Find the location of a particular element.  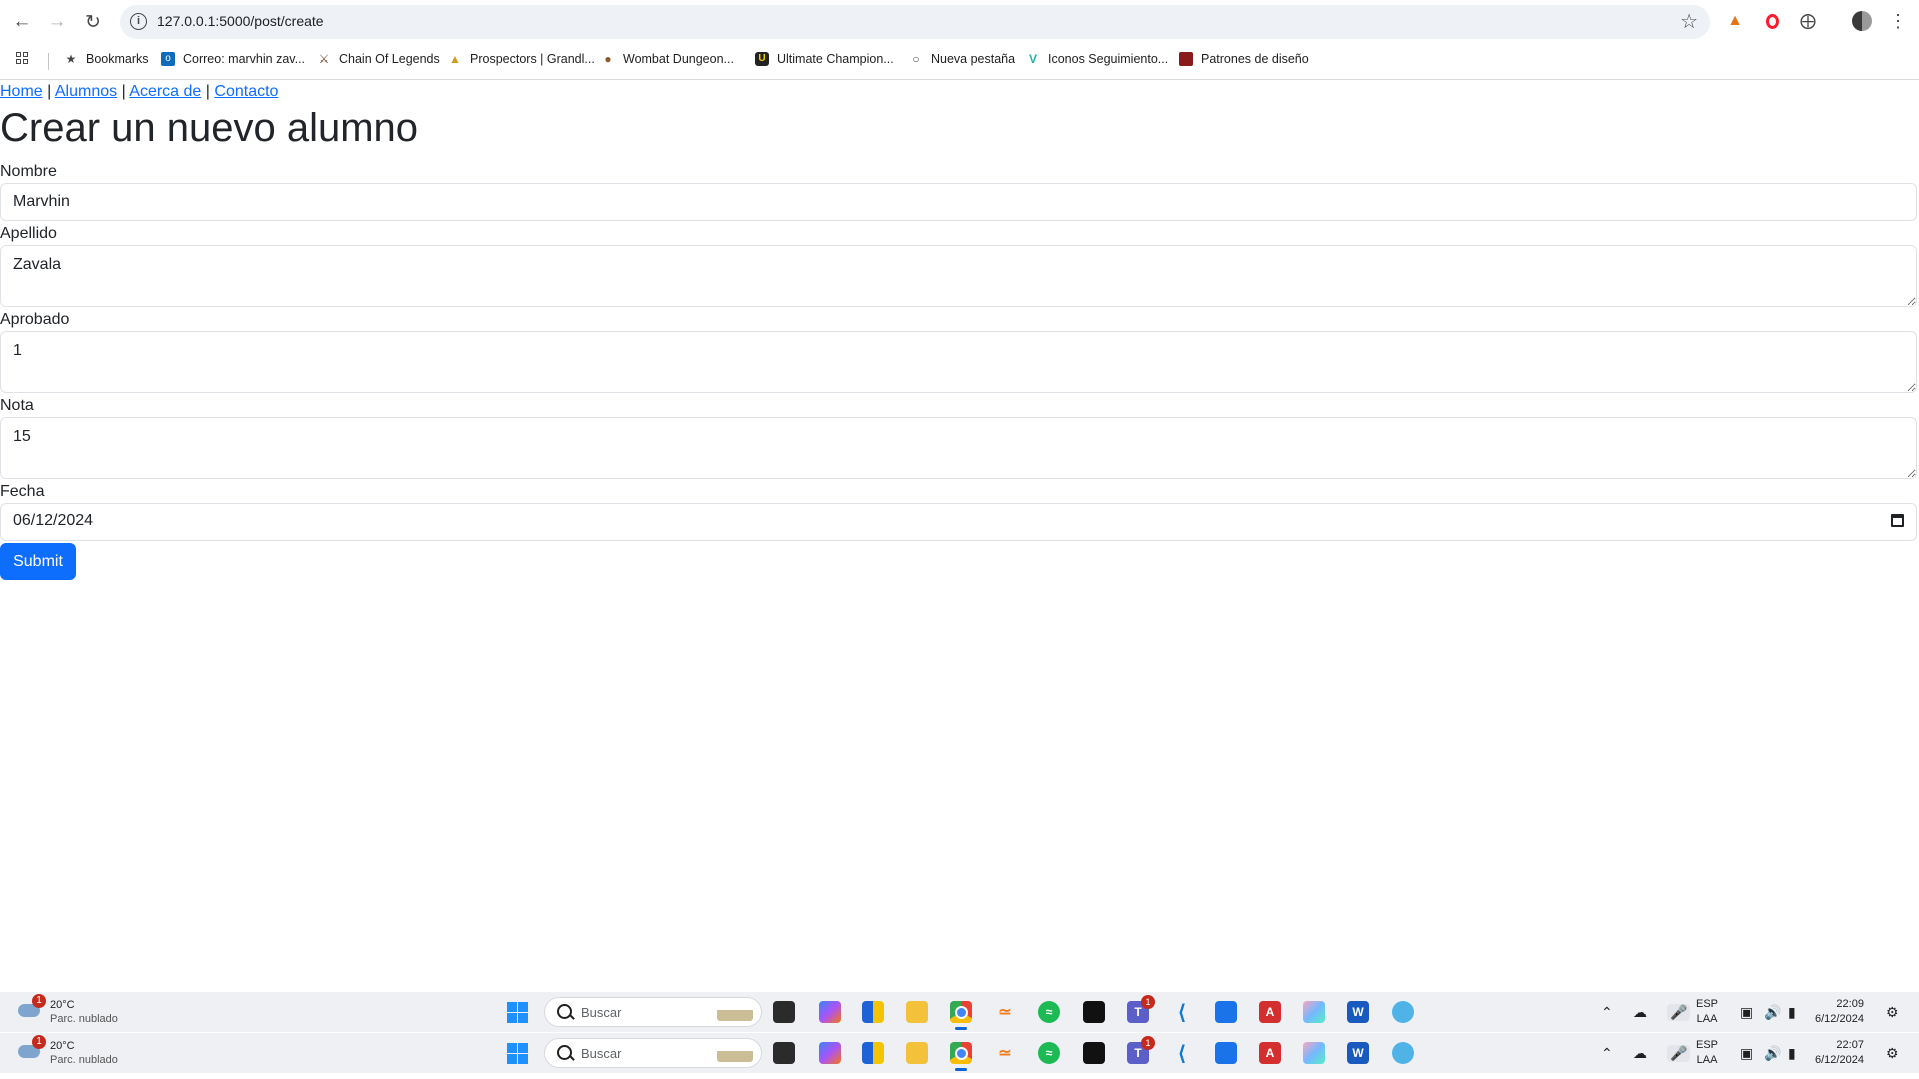

bookmark-star-icon: ☆ is located at coordinates (1689, 21).